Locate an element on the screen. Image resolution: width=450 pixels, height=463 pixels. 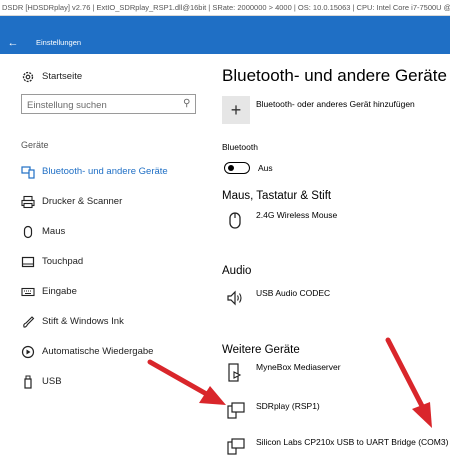
pen-icon is located at coordinates (28, 322).